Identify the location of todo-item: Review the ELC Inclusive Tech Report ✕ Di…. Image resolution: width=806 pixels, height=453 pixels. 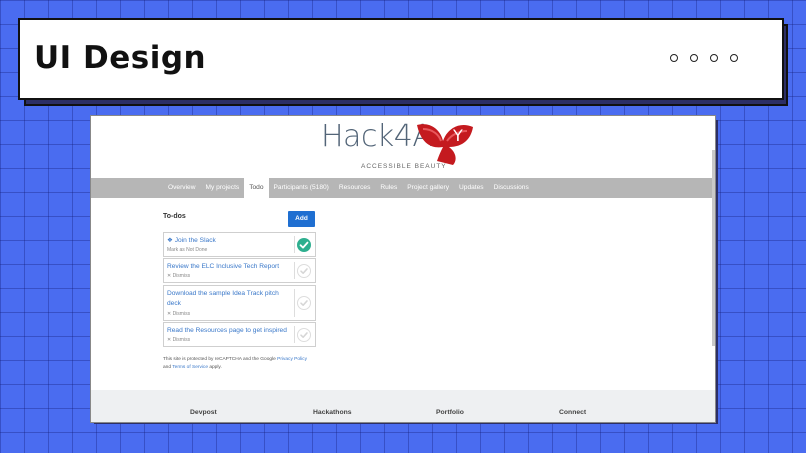
(239, 270).